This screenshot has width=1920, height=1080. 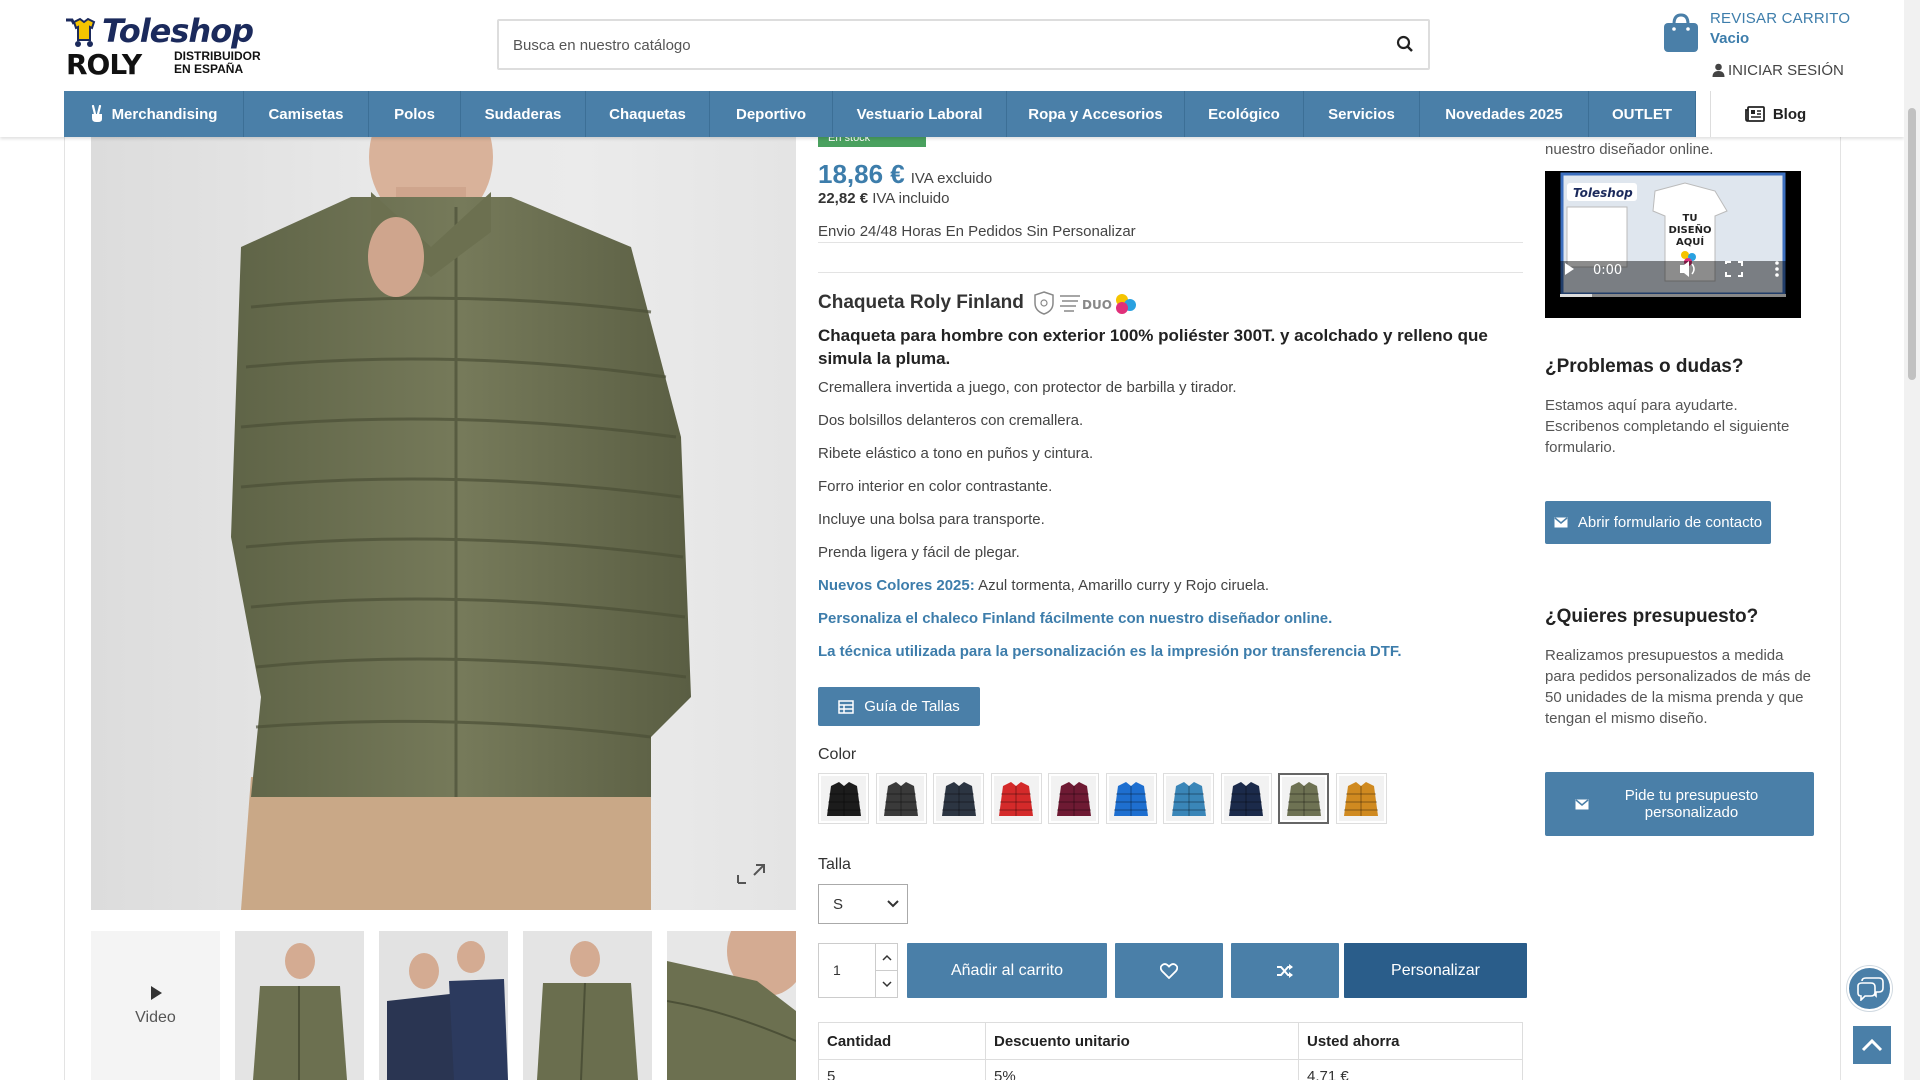 I want to click on color-dots-icon, so click(x=1125, y=304).